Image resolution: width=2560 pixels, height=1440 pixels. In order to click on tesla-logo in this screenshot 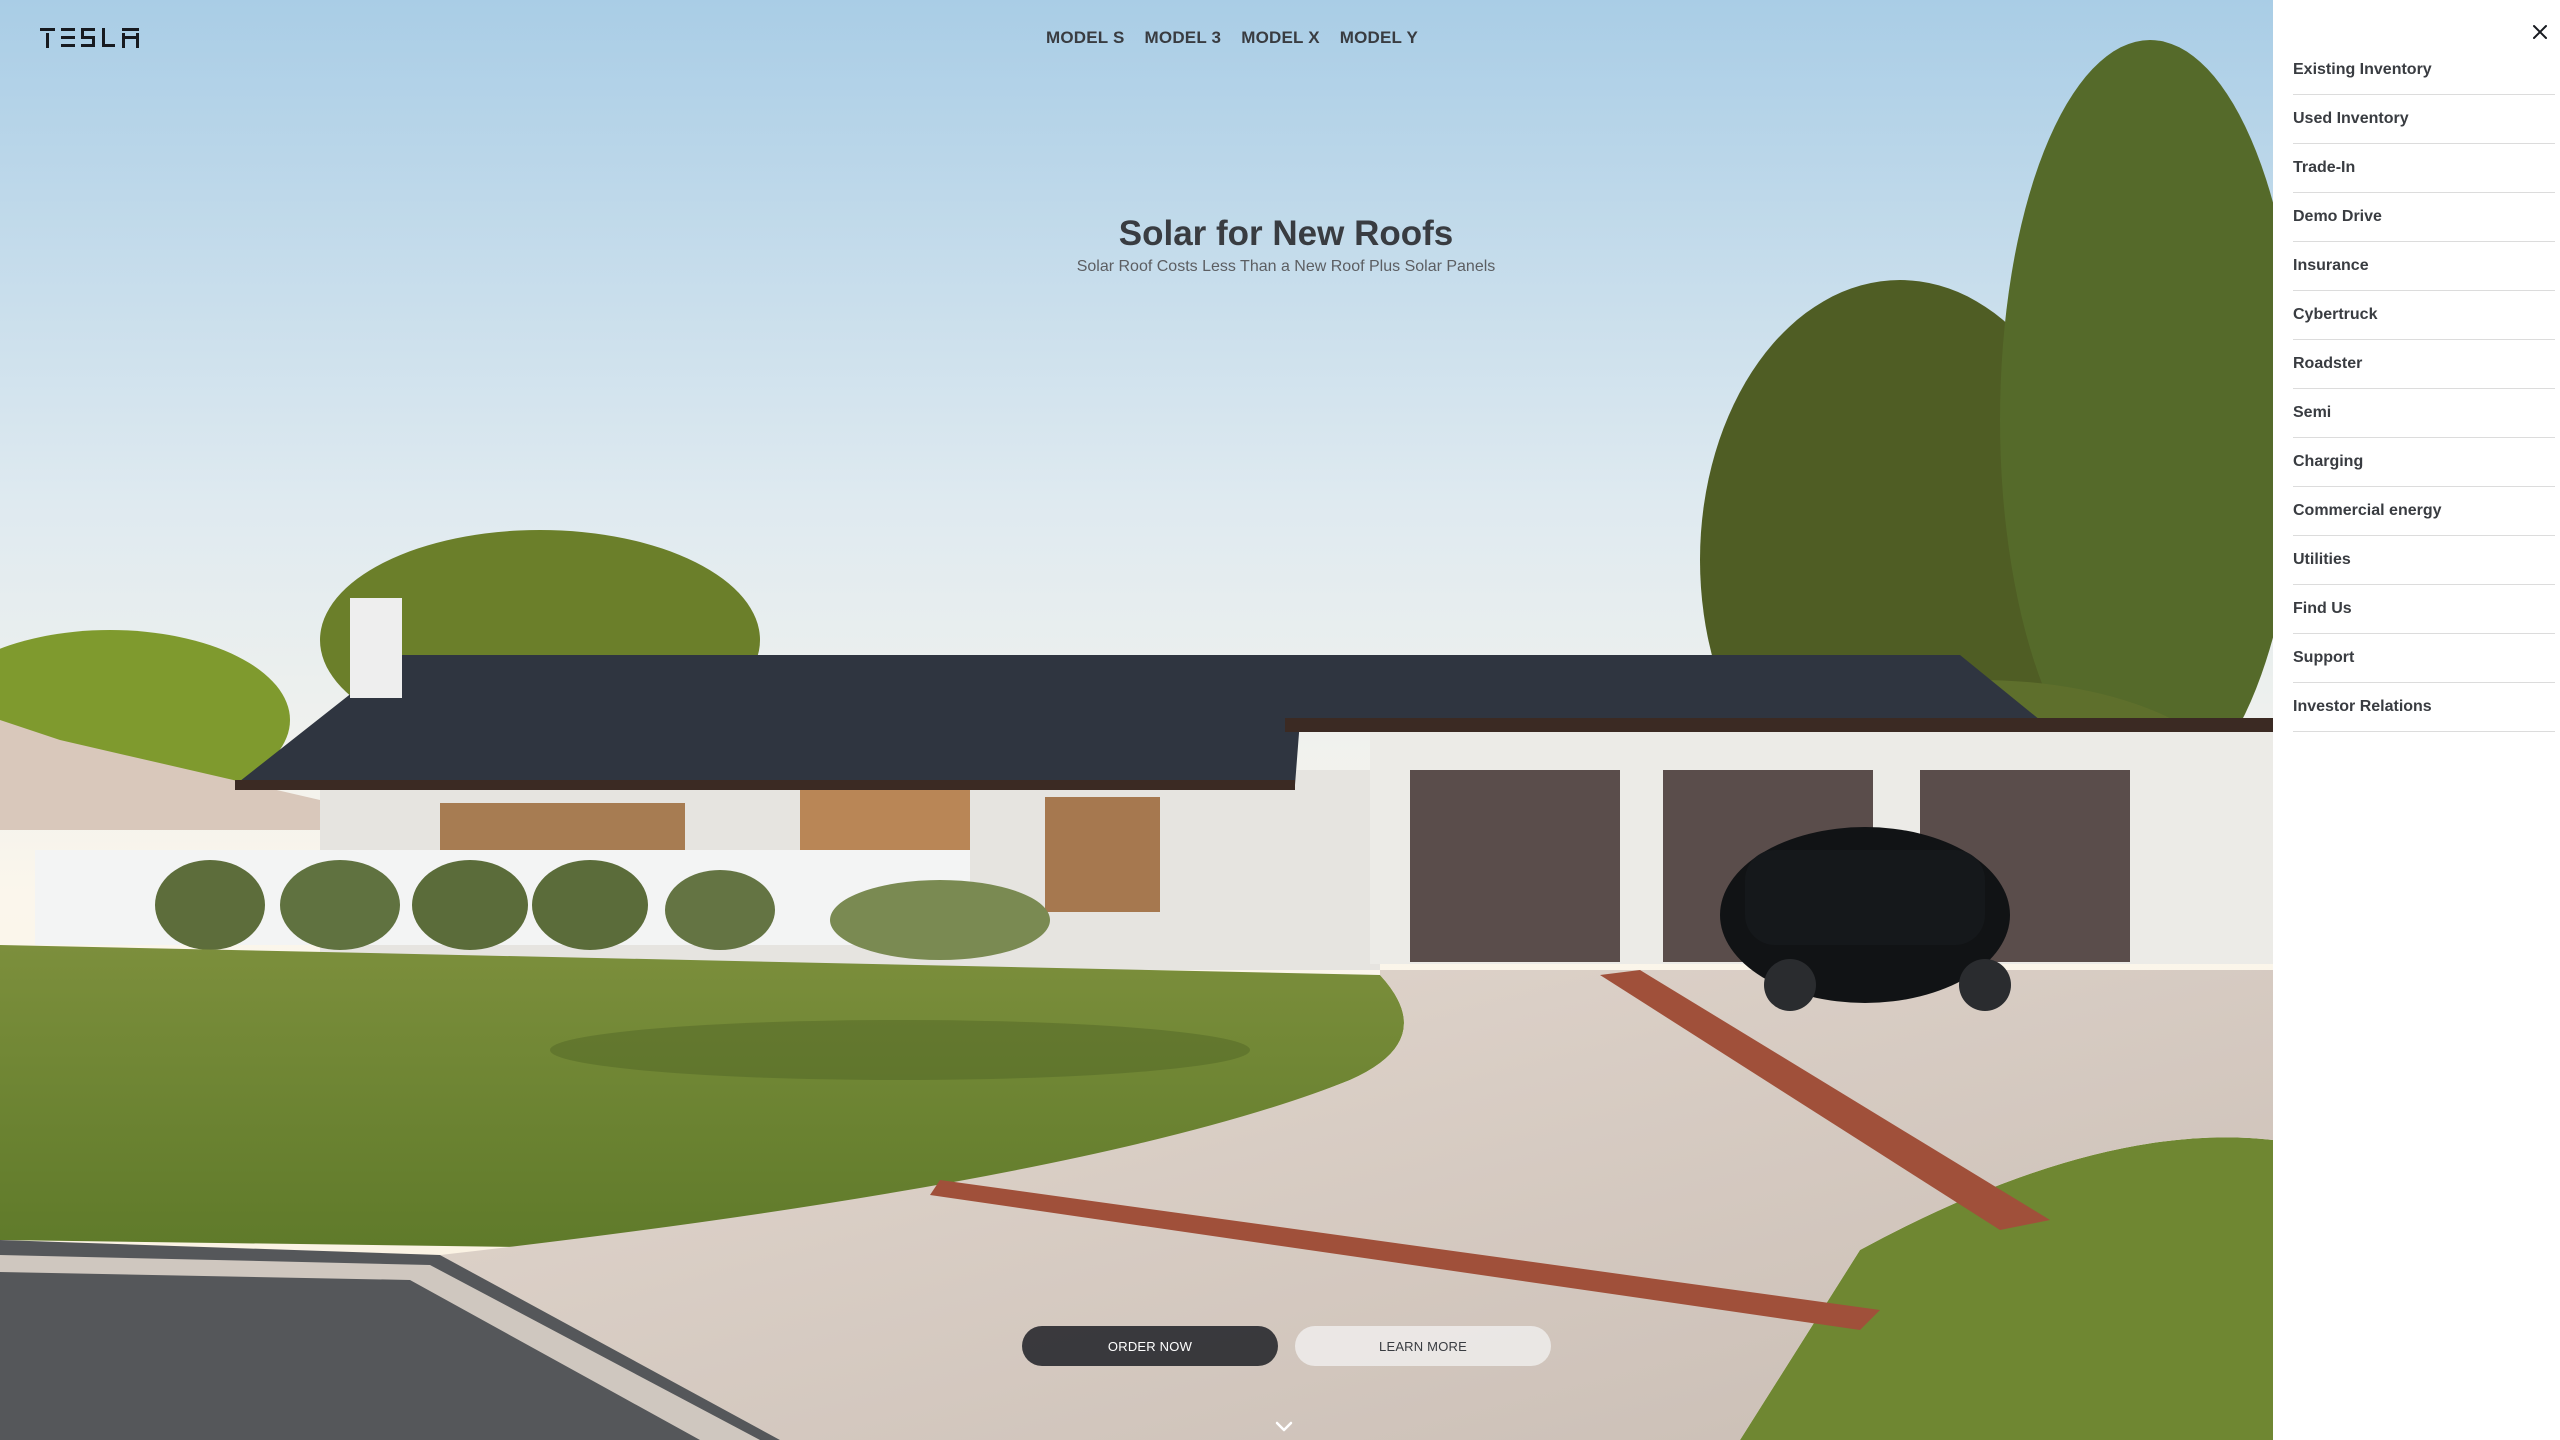, I will do `click(91, 39)`.